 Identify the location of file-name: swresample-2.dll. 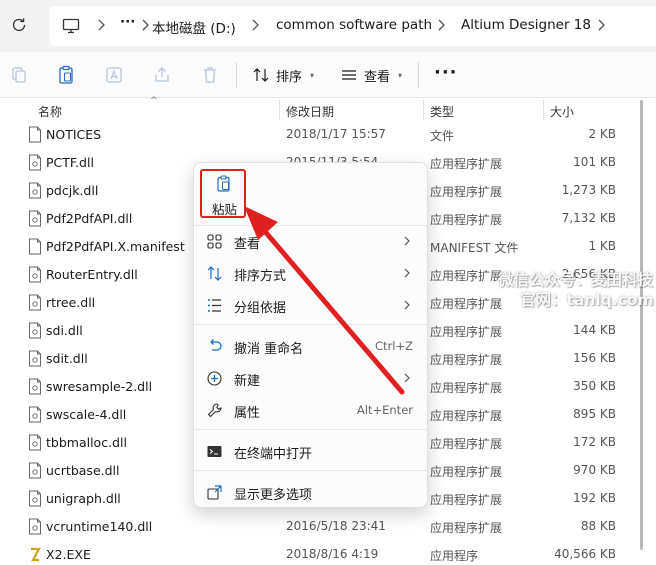
(99, 386).